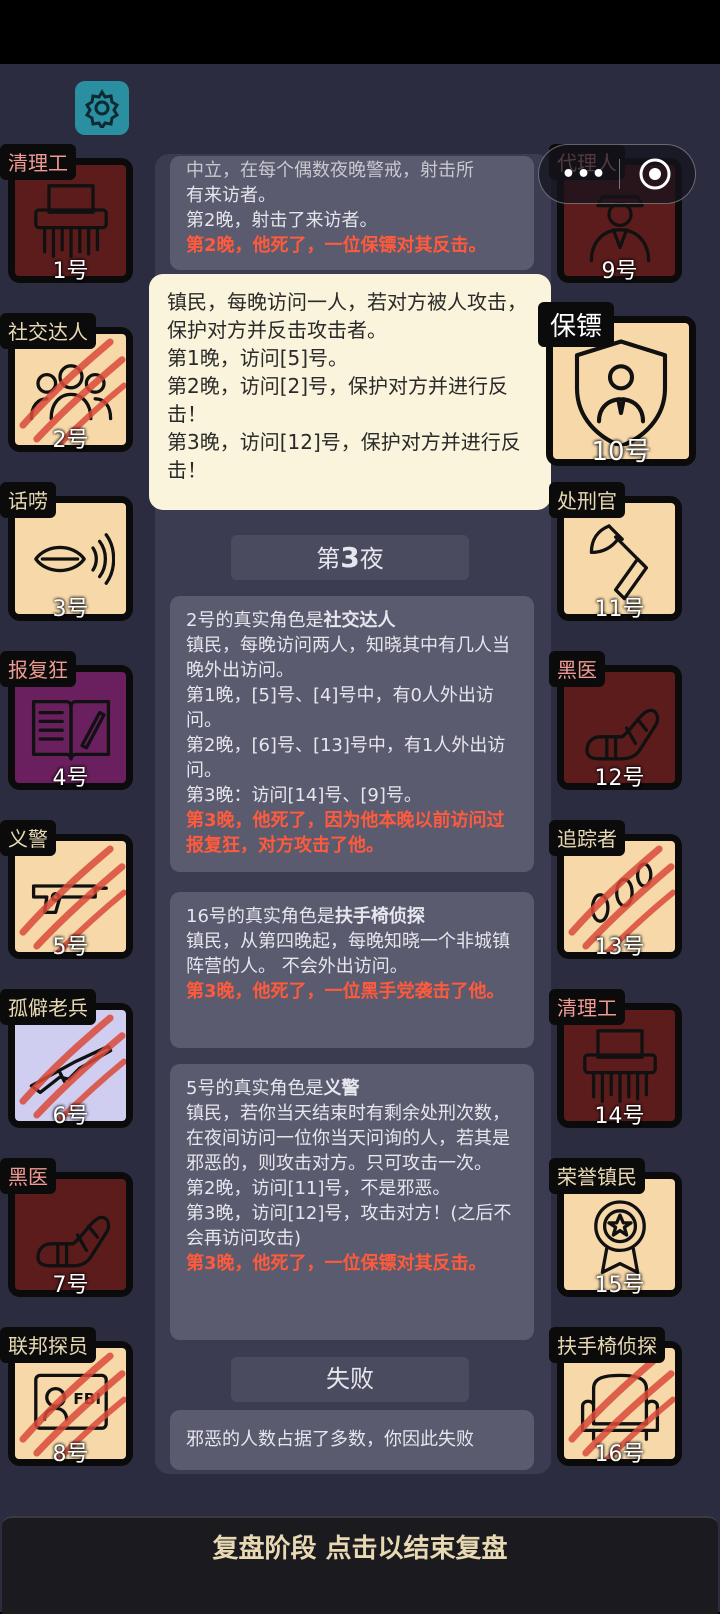 The image size is (720, 1614). What do you see at coordinates (618, 561) in the screenshot?
I see `axe-icon` at bounding box center [618, 561].